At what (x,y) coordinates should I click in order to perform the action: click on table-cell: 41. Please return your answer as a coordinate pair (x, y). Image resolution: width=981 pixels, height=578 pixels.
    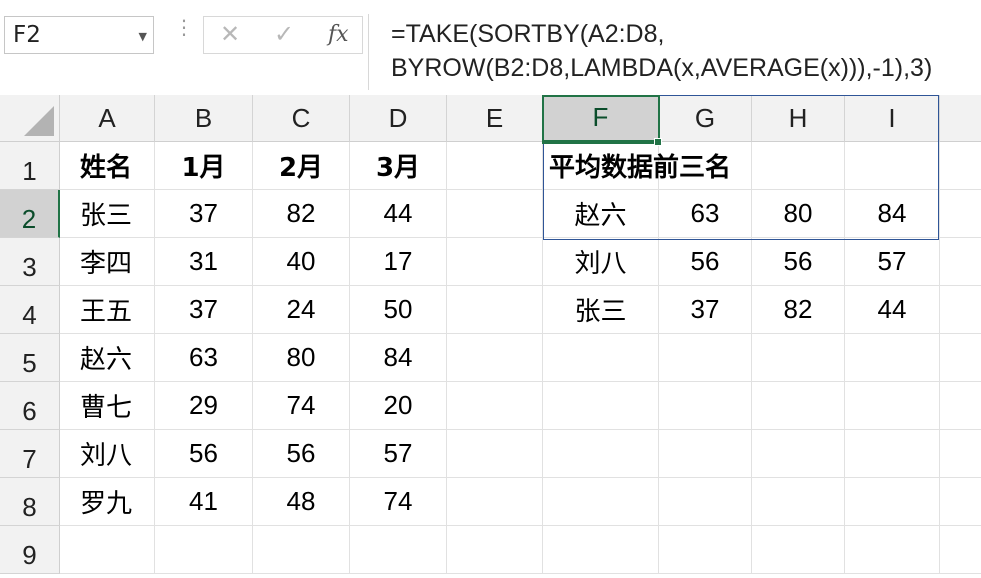
    Looking at the image, I should click on (204, 502).